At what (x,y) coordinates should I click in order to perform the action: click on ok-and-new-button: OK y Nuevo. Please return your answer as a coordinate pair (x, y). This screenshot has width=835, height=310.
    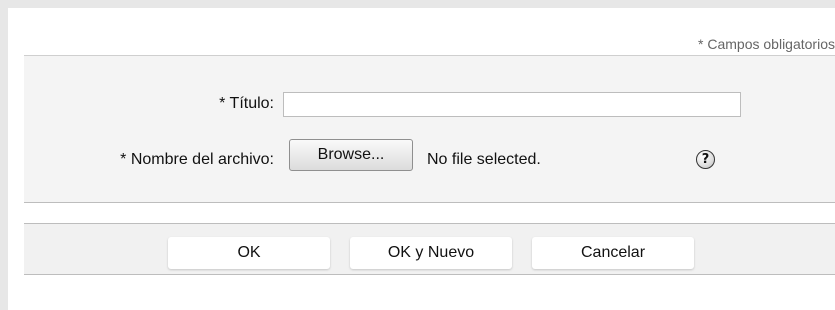
    Looking at the image, I should click on (431, 253).